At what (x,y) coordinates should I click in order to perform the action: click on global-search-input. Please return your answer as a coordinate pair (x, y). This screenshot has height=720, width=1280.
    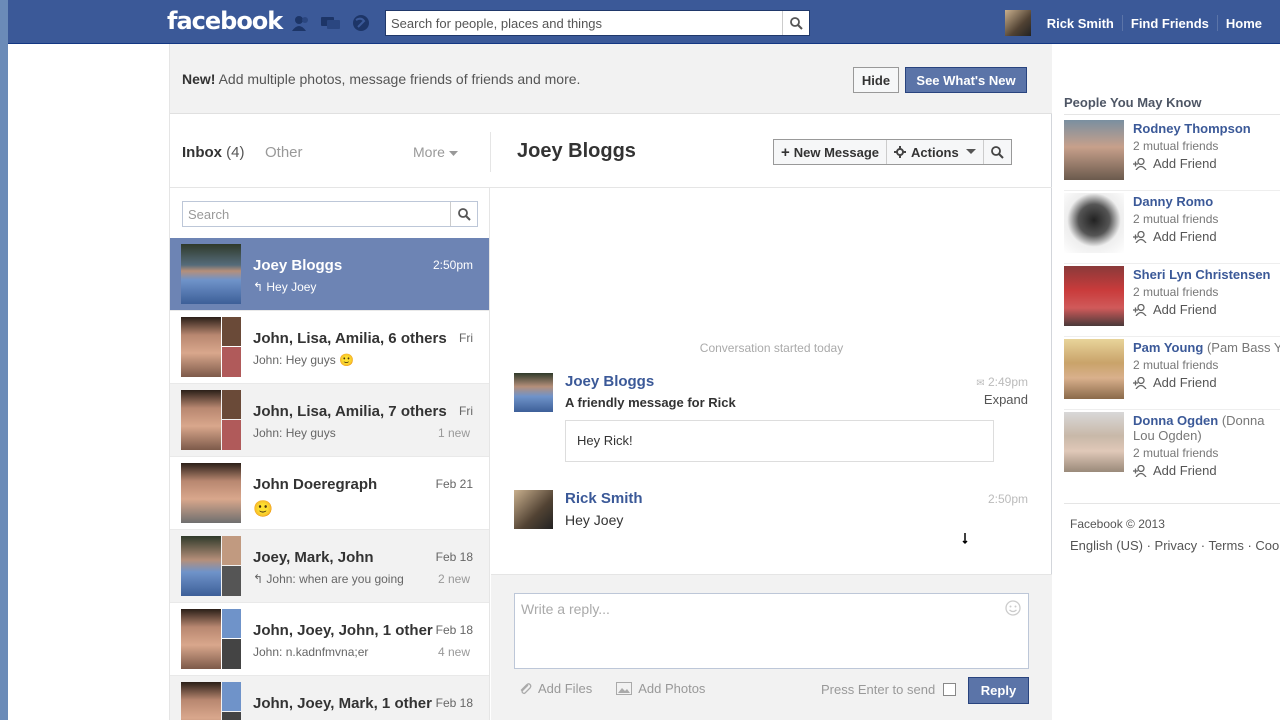
    Looking at the image, I should click on (581, 23).